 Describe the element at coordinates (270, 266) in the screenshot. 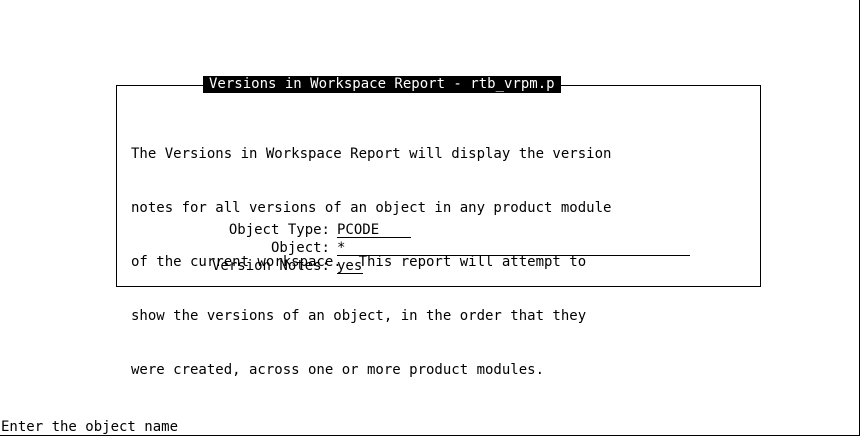

I see `version-notes-label: Version Notes:` at that location.